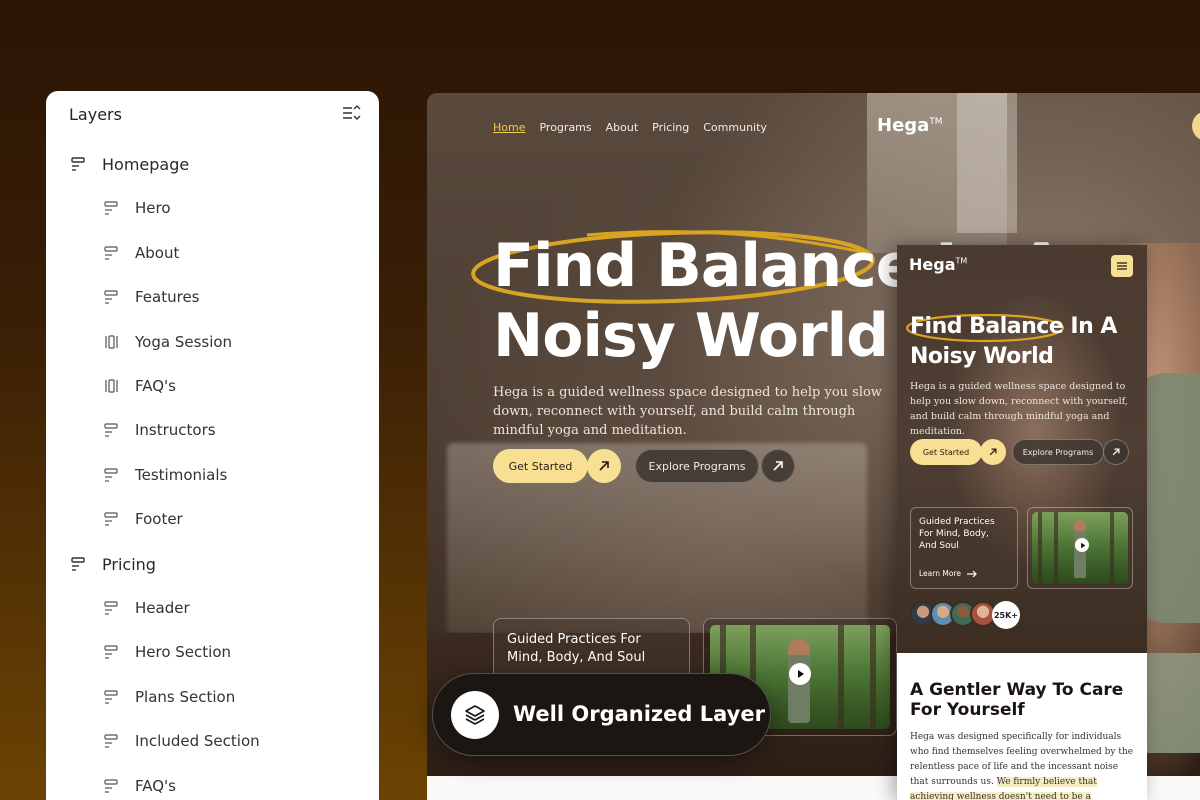  I want to click on feature-badge: Well Organized Layer, so click(601, 714).